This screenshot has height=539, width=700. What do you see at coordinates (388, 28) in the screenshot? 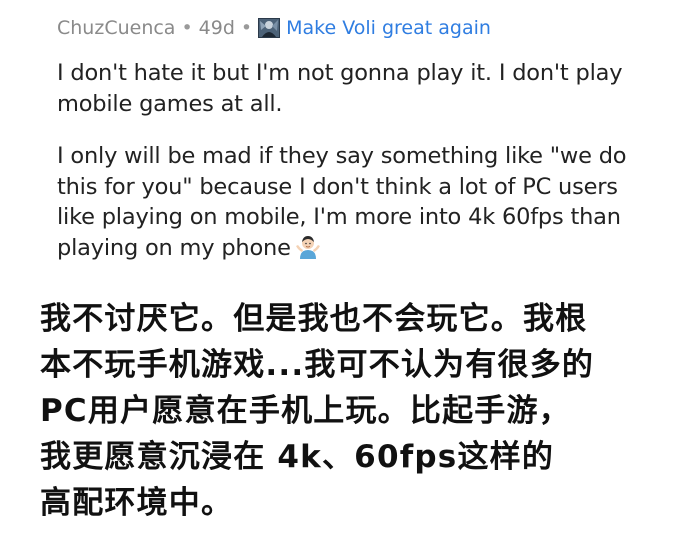
I see `user-flair: Make Voli great again` at bounding box center [388, 28].